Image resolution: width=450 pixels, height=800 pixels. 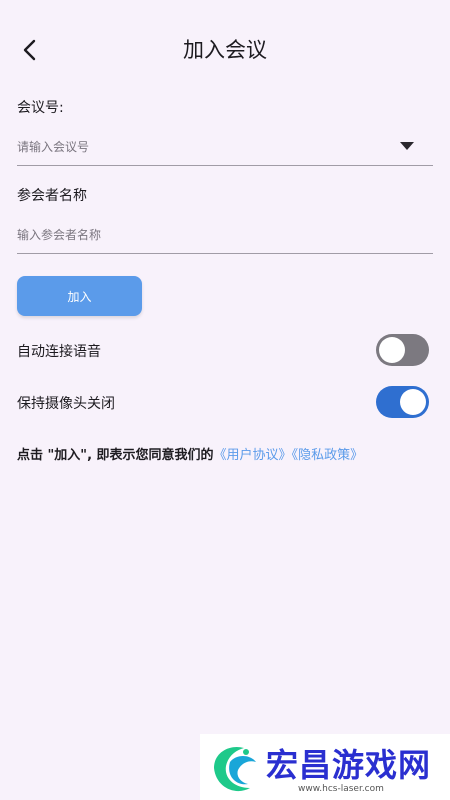 I want to click on auto-connect-audio-label: 自动连接语音, so click(x=59, y=352).